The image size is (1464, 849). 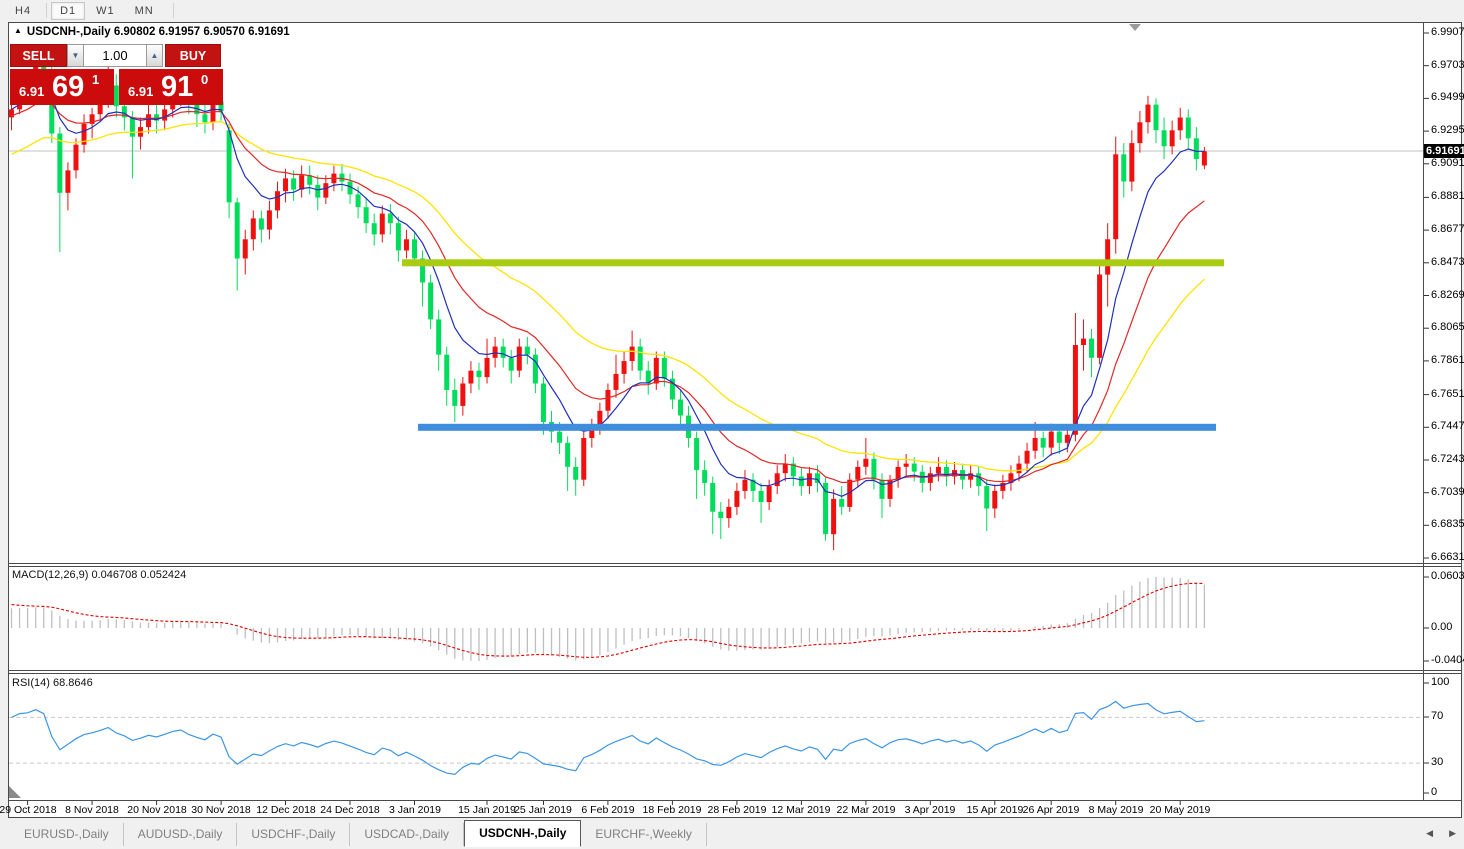 What do you see at coordinates (286, 810) in the screenshot?
I see `date-axis-label: 12 Dec 2018` at bounding box center [286, 810].